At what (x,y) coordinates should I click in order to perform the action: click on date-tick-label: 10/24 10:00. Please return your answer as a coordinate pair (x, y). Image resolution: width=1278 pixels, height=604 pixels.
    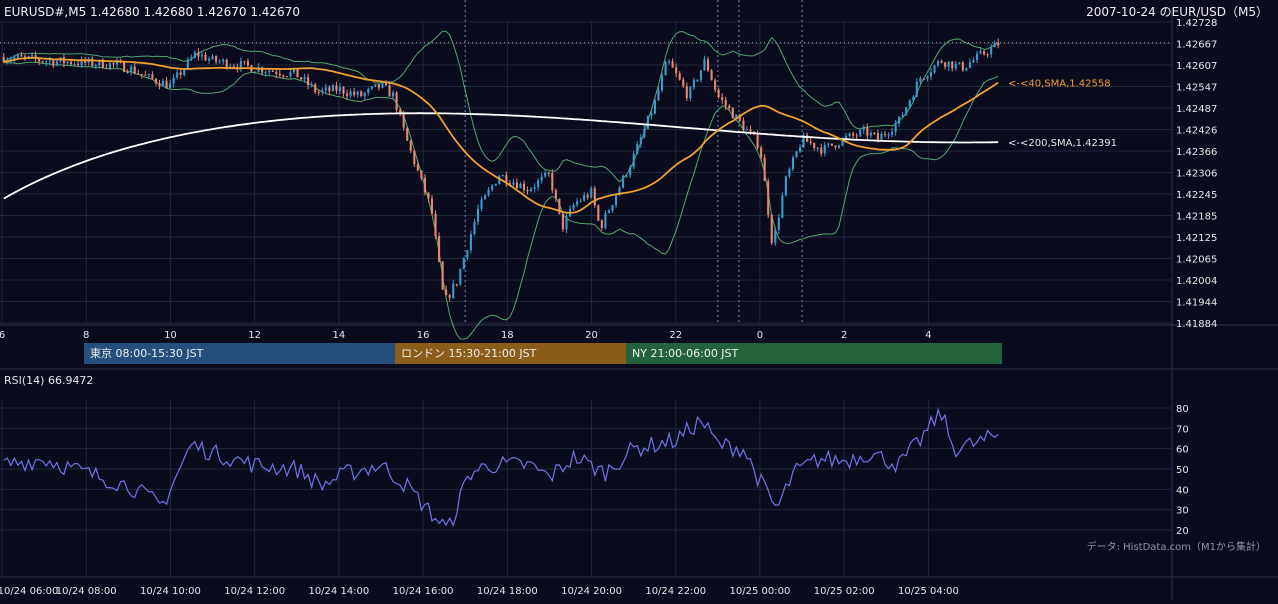
    Looking at the image, I should click on (170, 591).